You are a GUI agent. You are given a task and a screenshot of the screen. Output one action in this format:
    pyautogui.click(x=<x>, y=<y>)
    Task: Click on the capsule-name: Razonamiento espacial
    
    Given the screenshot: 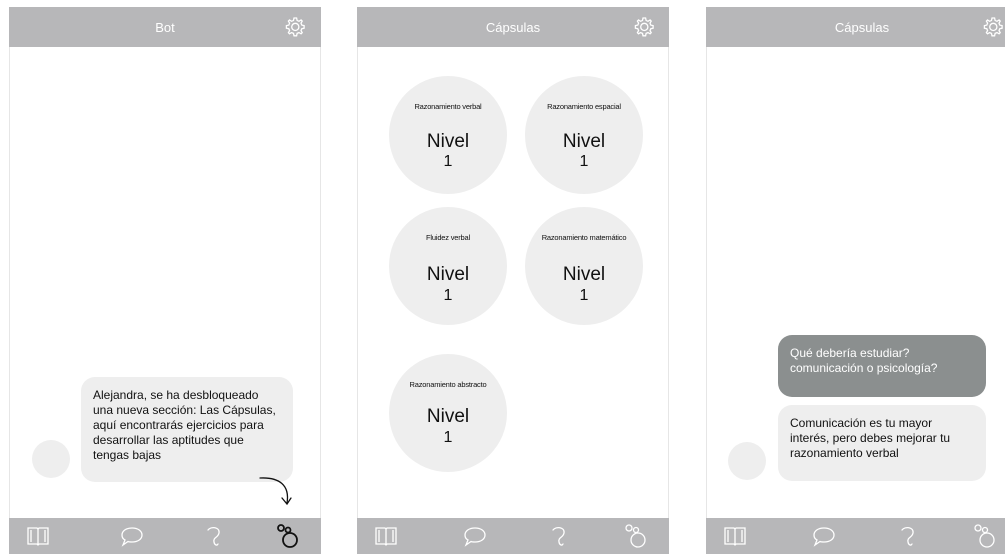 What is the action you would take?
    pyautogui.click(x=584, y=106)
    